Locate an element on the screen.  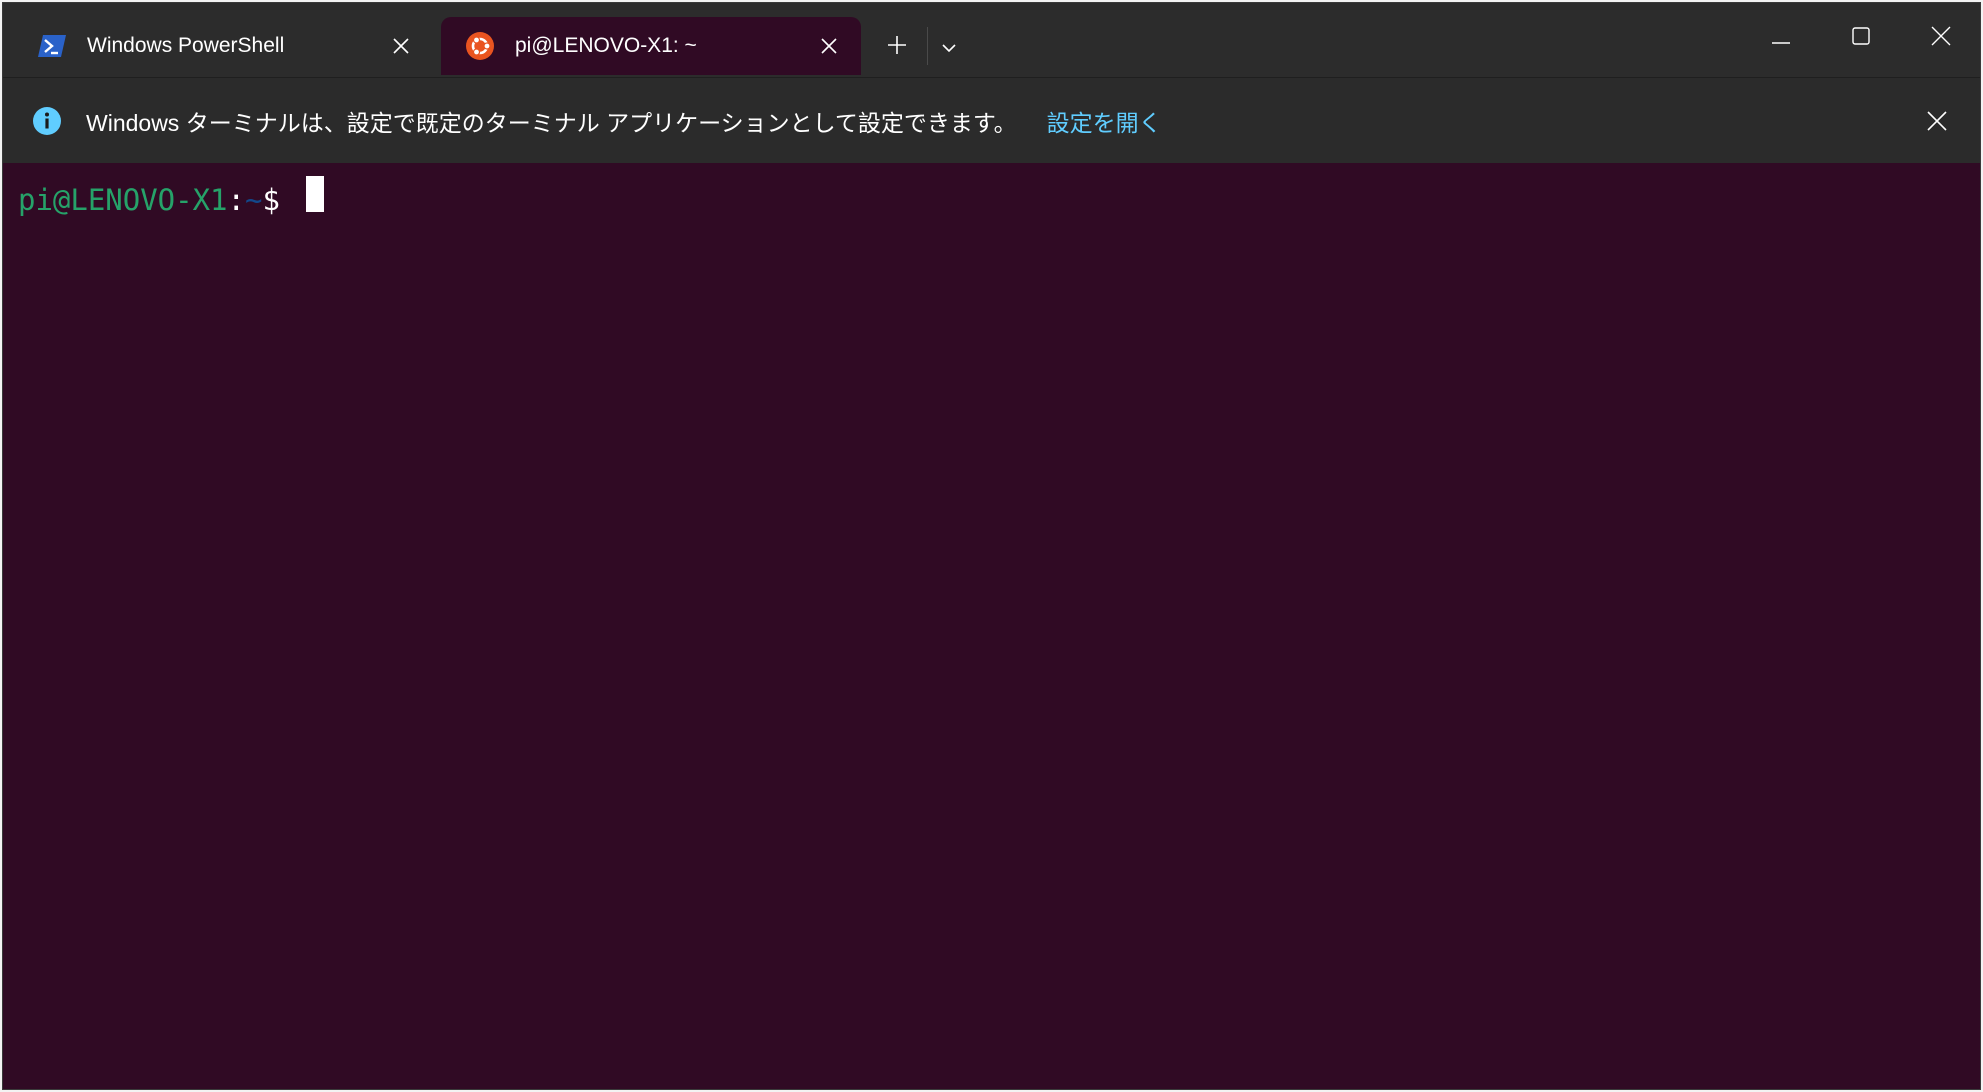
minimize-icon is located at coordinates (1781, 38).